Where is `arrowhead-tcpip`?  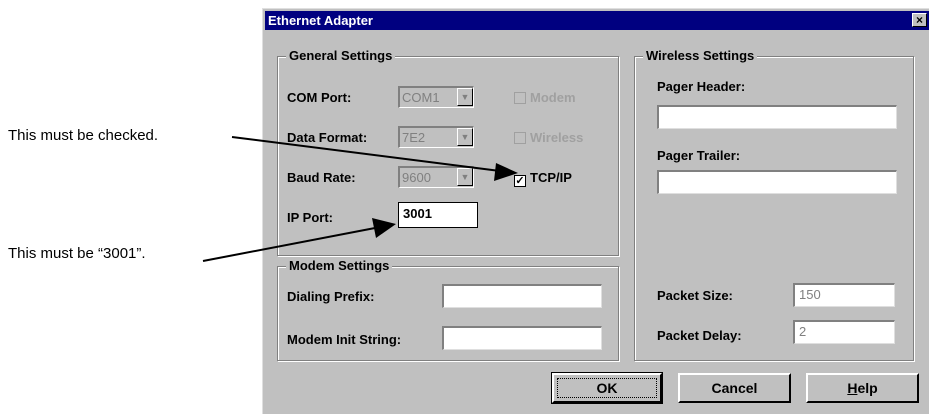 arrowhead-tcpip is located at coordinates (506, 172).